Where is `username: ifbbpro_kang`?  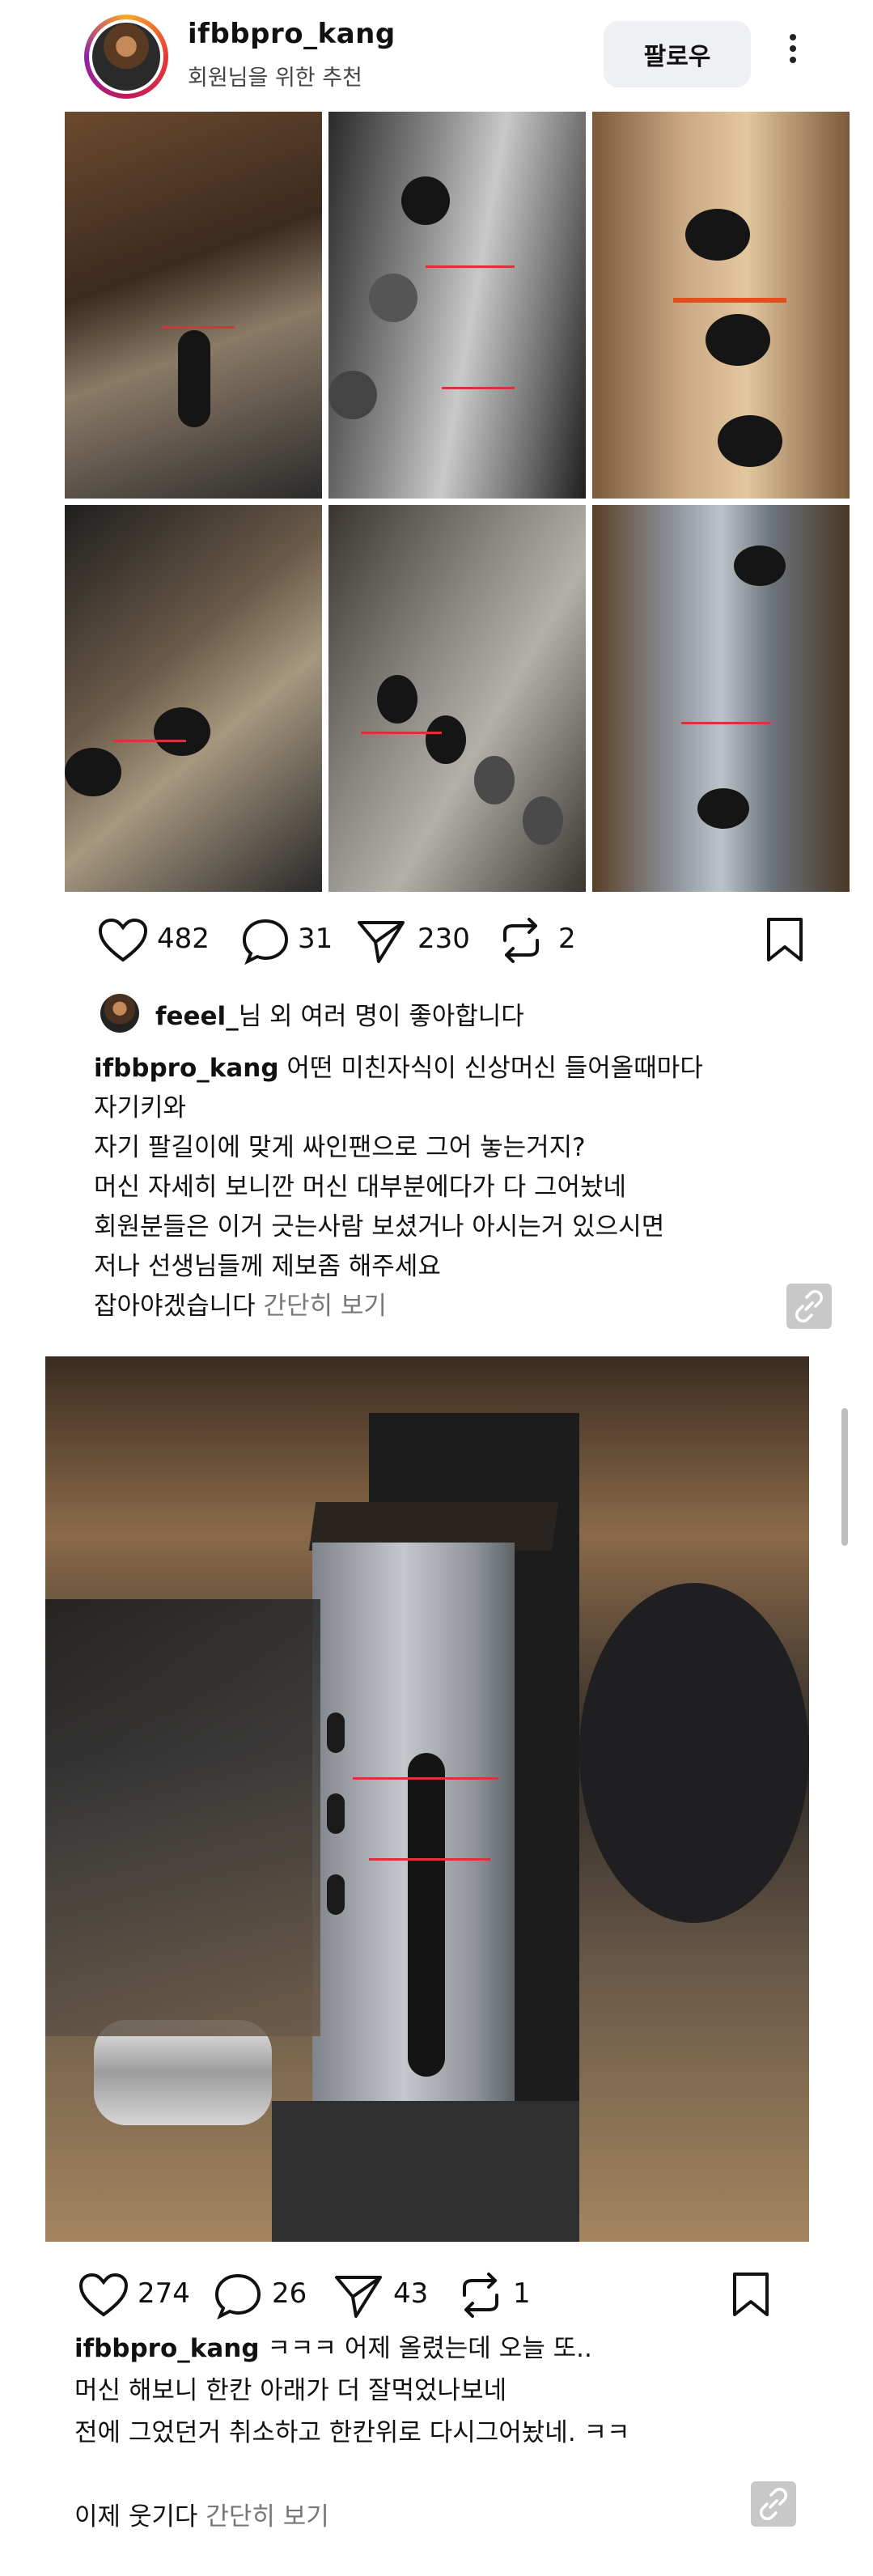
username: ifbbpro_kang is located at coordinates (292, 34).